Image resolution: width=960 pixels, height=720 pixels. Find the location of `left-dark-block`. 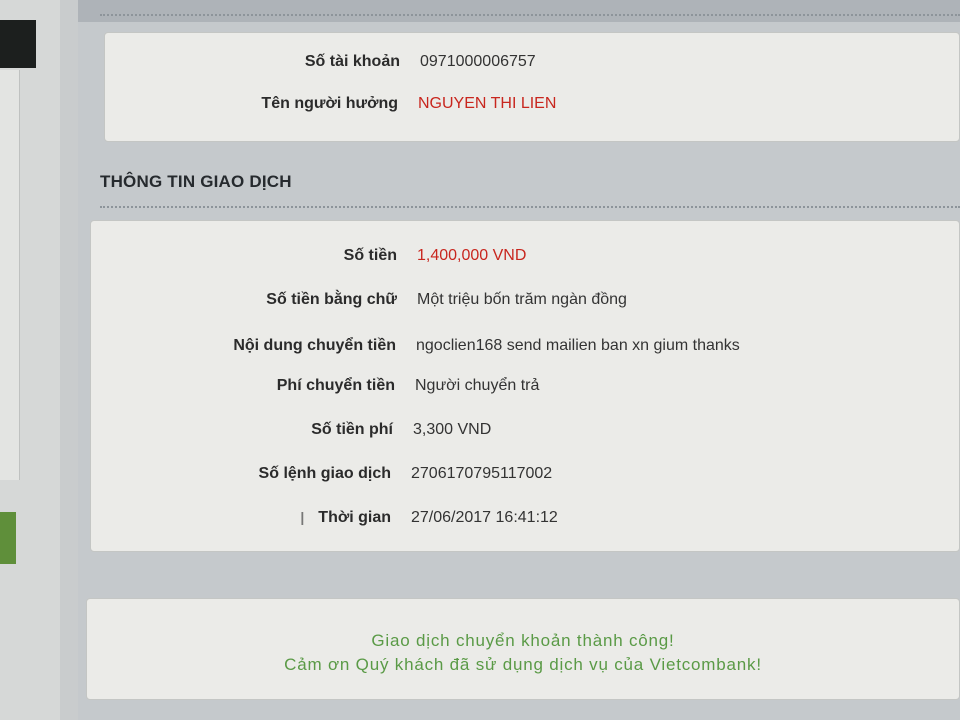

left-dark-block is located at coordinates (18, 44).